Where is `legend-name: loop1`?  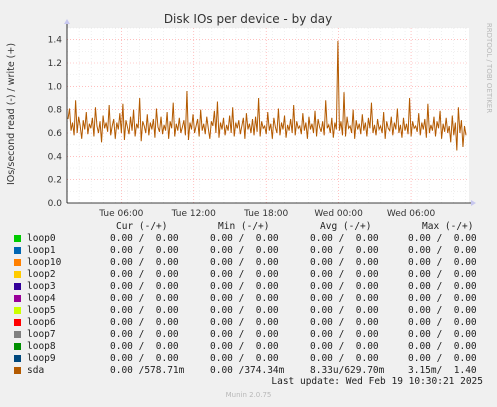
legend-name: loop1 is located at coordinates (41, 250).